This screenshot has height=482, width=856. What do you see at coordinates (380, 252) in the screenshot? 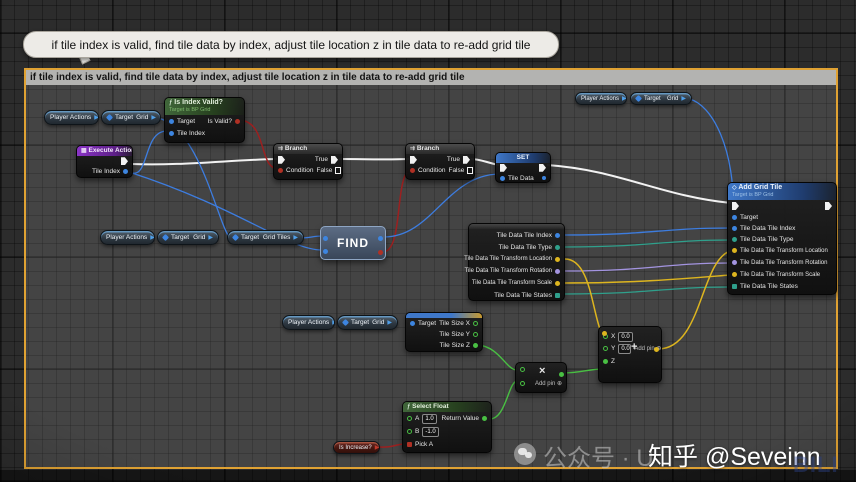
I see `found-out-pin` at bounding box center [380, 252].